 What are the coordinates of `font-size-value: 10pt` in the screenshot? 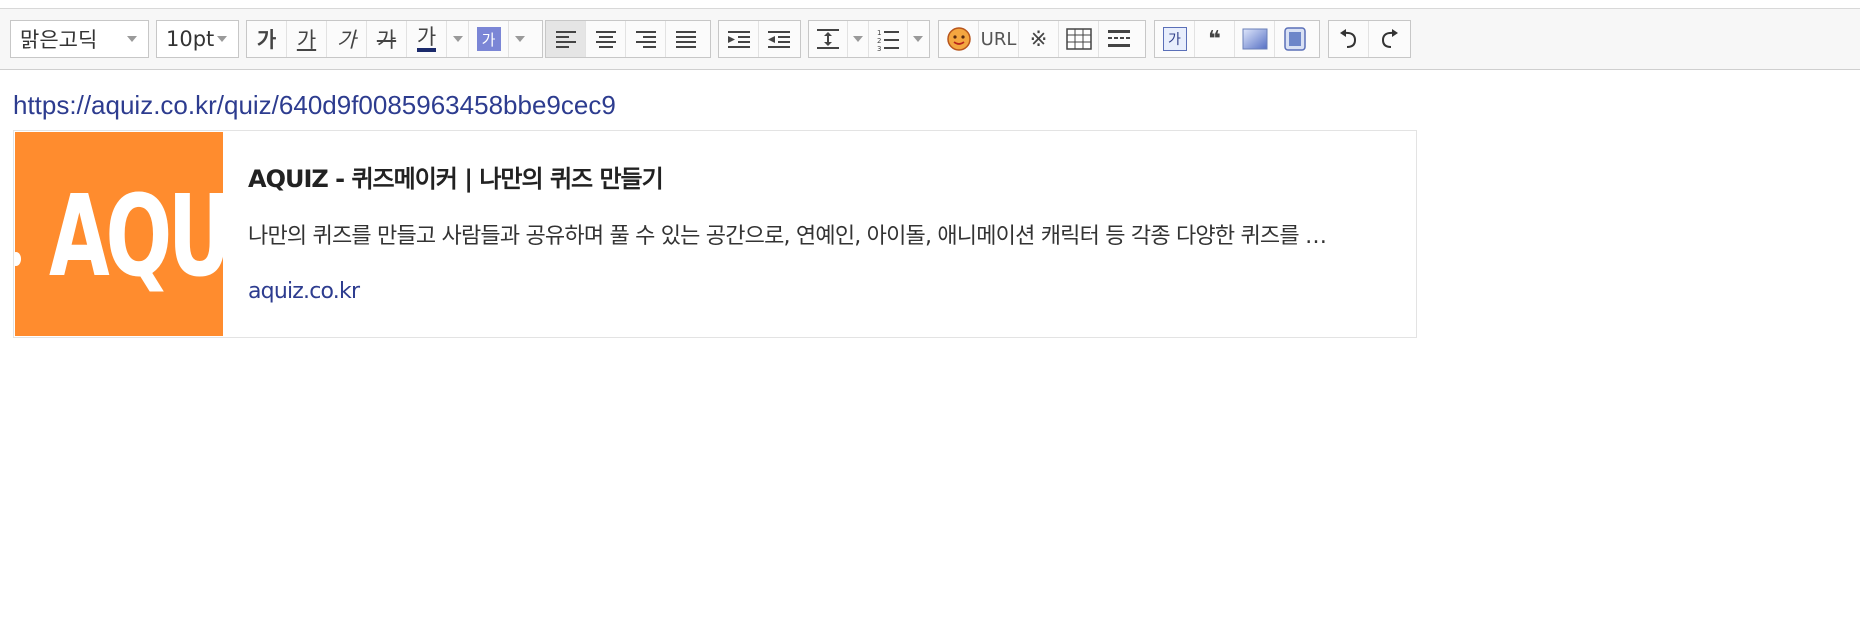 It's located at (190, 39).